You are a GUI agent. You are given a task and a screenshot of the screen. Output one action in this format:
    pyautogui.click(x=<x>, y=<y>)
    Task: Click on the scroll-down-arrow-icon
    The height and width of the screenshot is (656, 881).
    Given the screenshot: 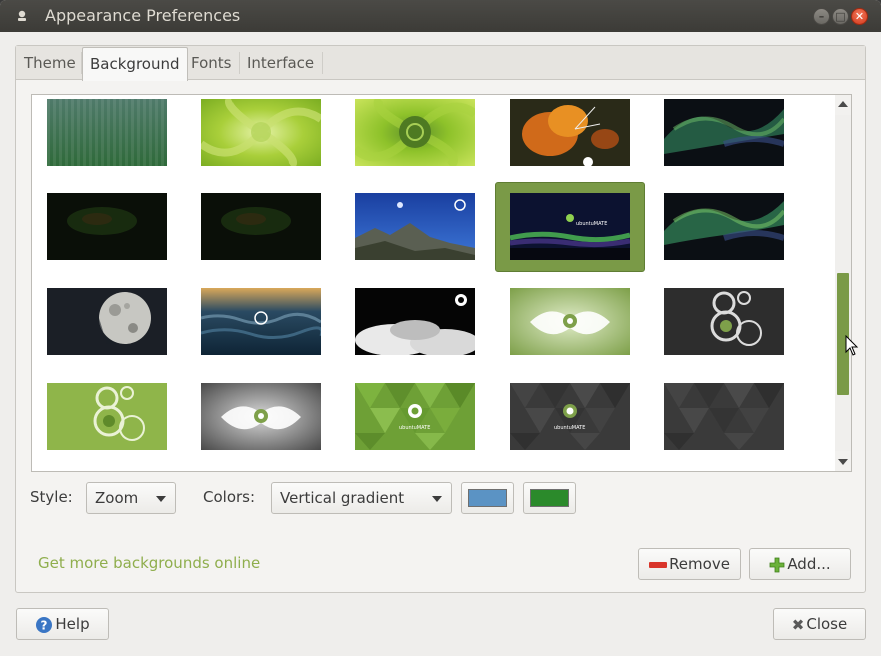 What is the action you would take?
    pyautogui.click(x=843, y=462)
    